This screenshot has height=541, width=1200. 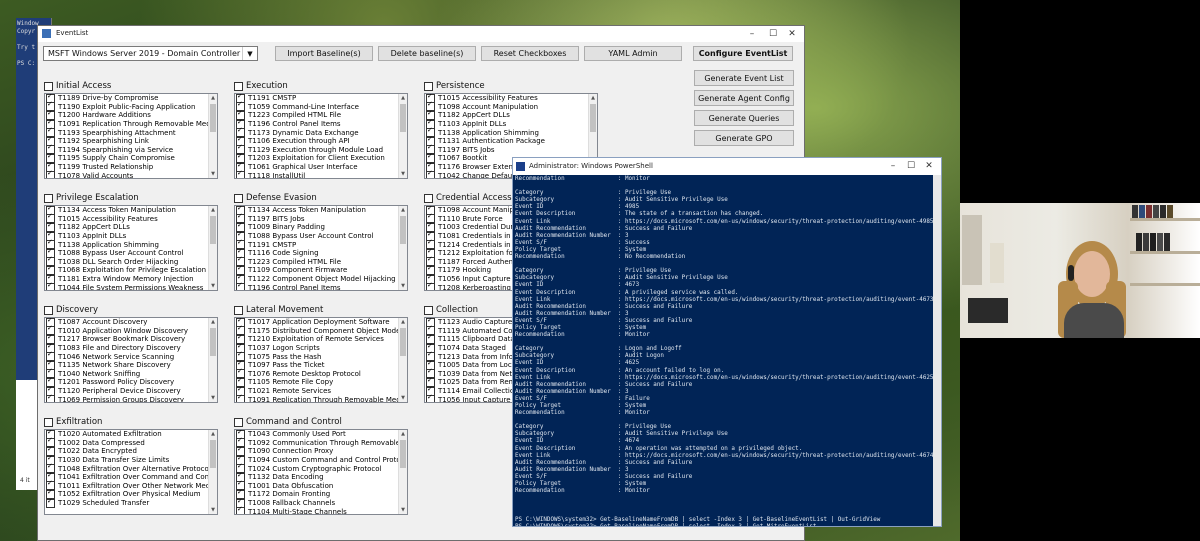 What do you see at coordinates (131, 132) in the screenshot?
I see `technique-item: T1193 Spearphishing Attachment` at bounding box center [131, 132].